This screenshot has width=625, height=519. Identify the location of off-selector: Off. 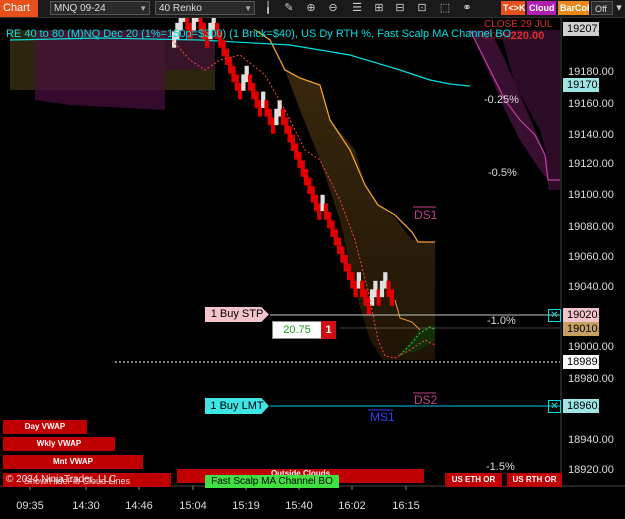
(602, 8).